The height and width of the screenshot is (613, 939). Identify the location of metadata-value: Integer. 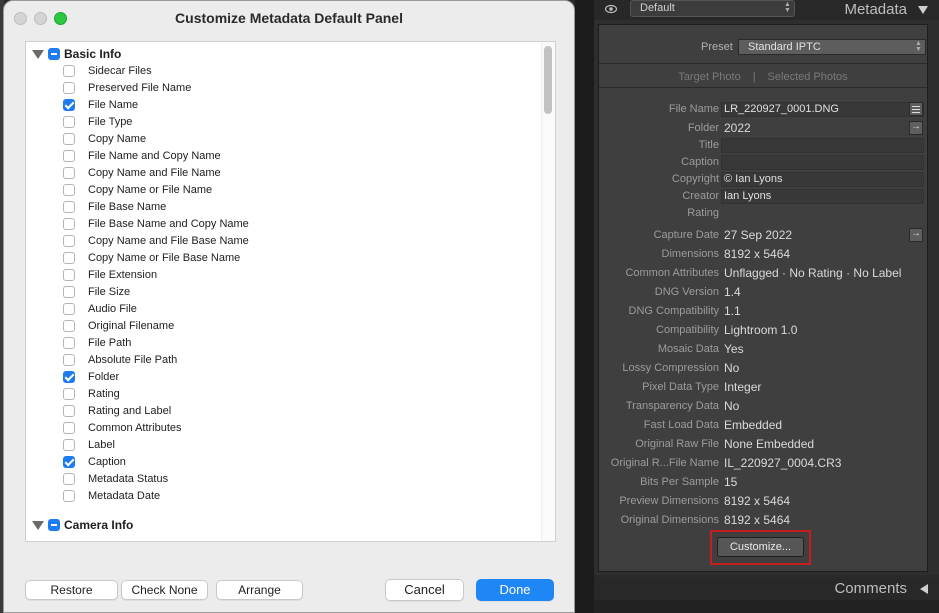
(743, 387).